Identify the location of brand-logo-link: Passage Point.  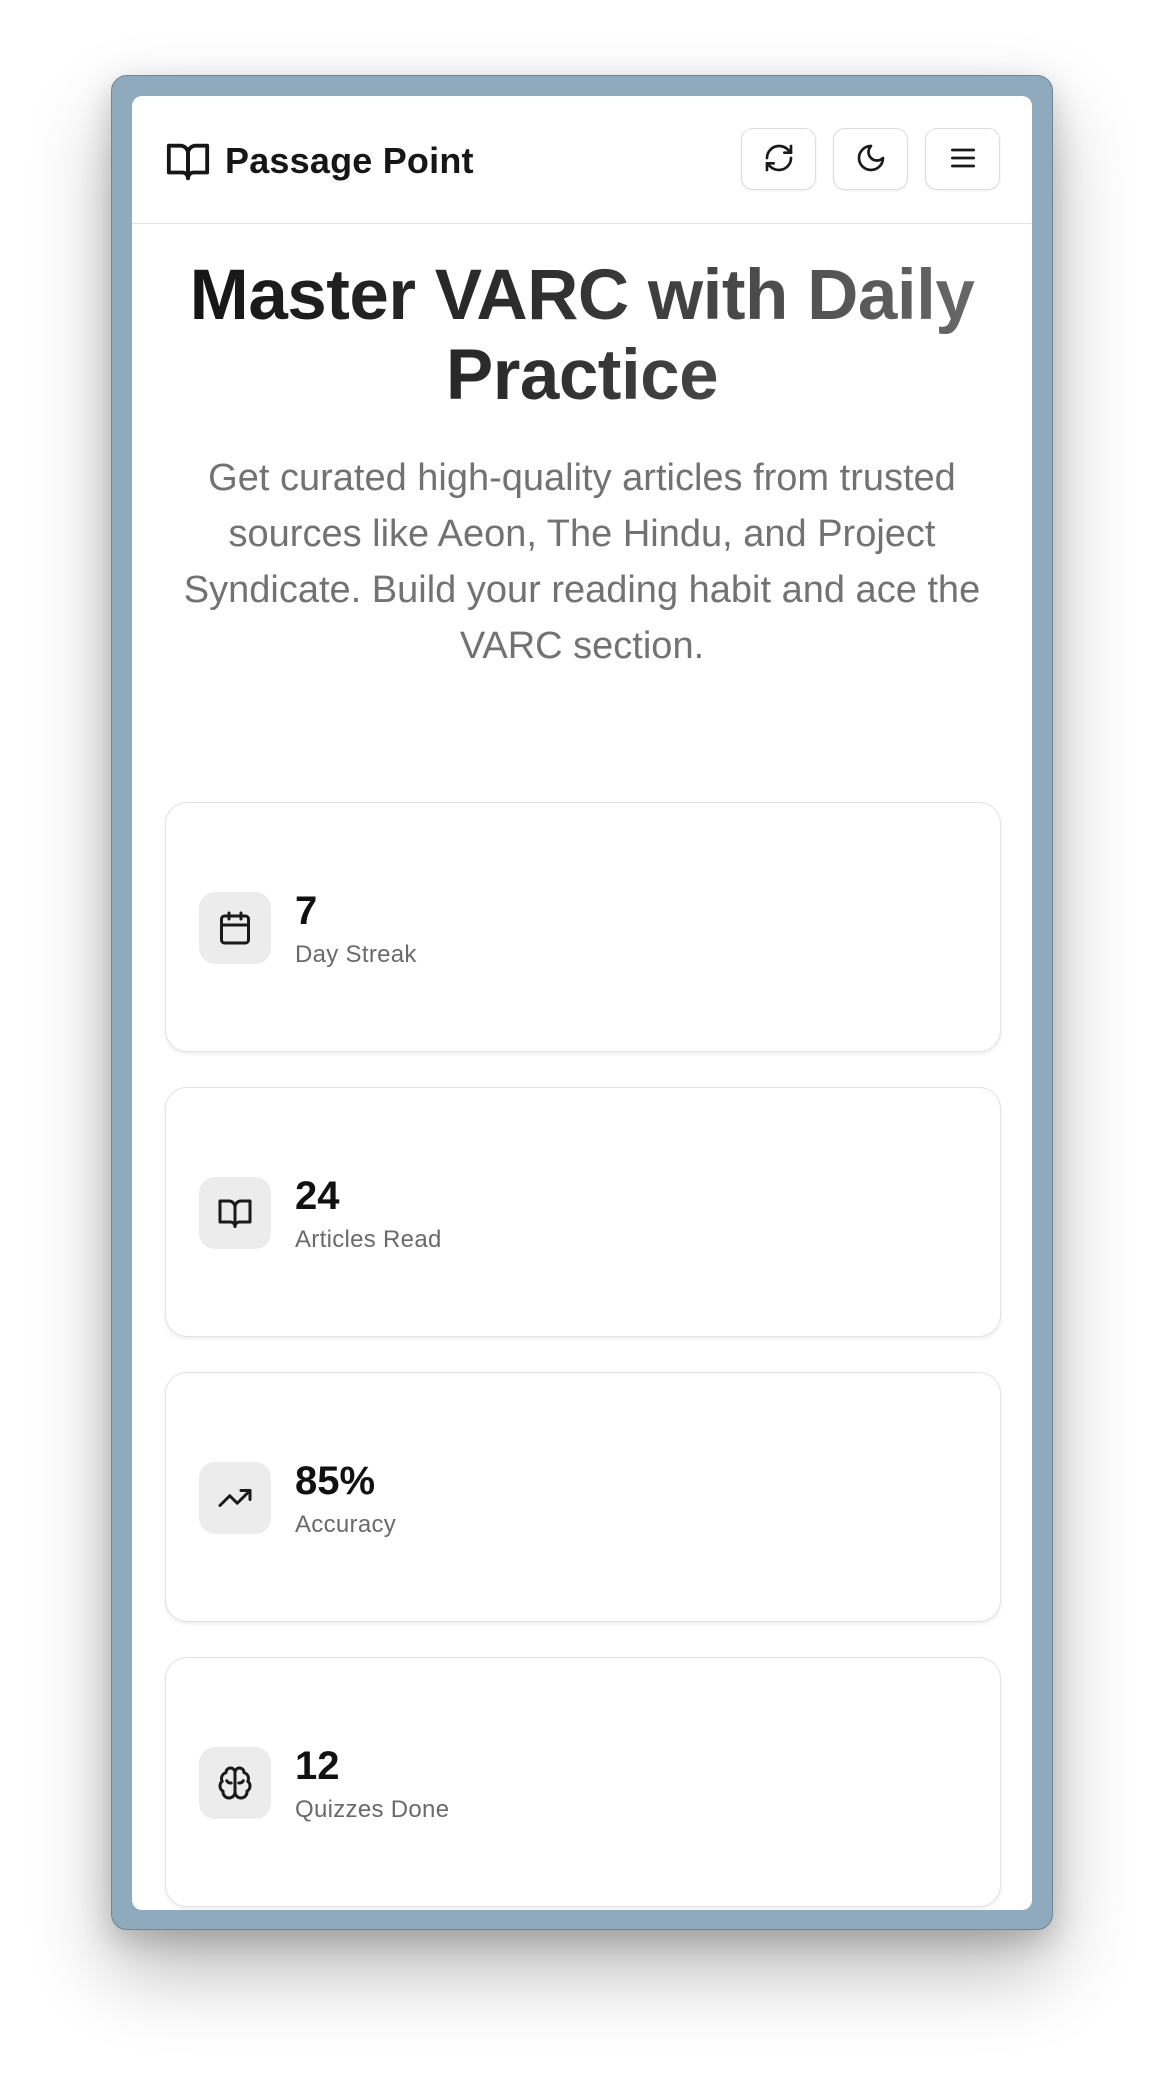
(319, 161).